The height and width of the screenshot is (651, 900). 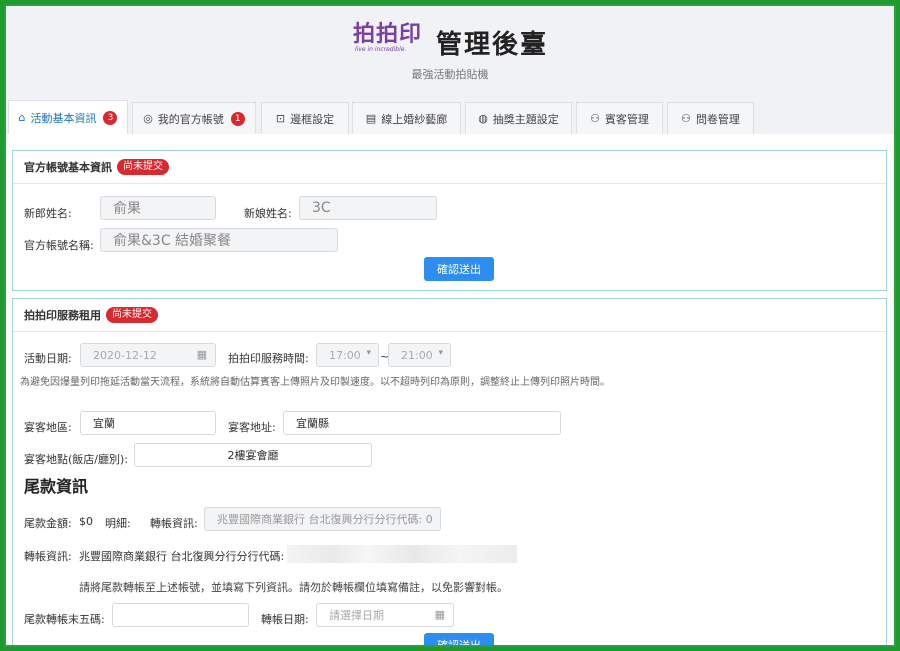 I want to click on transfer-info-field: 兆豐國際商業銀行 台北復興分行分行代碼: 0, so click(x=322, y=519).